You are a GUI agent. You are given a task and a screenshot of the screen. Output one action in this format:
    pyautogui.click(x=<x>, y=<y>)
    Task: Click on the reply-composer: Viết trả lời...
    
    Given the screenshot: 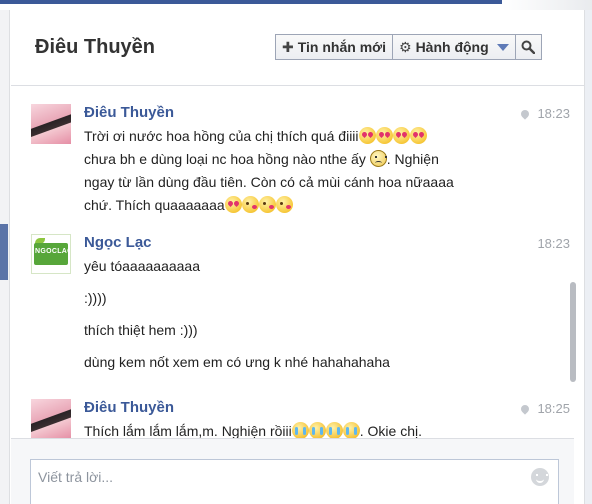 What is the action you would take?
    pyautogui.click(x=292, y=471)
    